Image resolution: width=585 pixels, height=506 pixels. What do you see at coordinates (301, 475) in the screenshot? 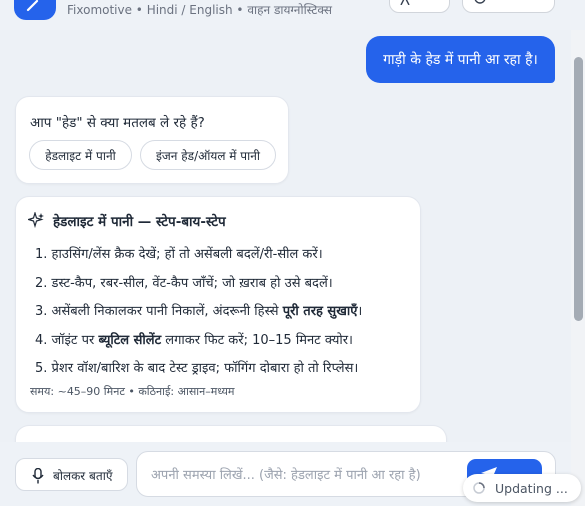
I see `message-input` at bounding box center [301, 475].